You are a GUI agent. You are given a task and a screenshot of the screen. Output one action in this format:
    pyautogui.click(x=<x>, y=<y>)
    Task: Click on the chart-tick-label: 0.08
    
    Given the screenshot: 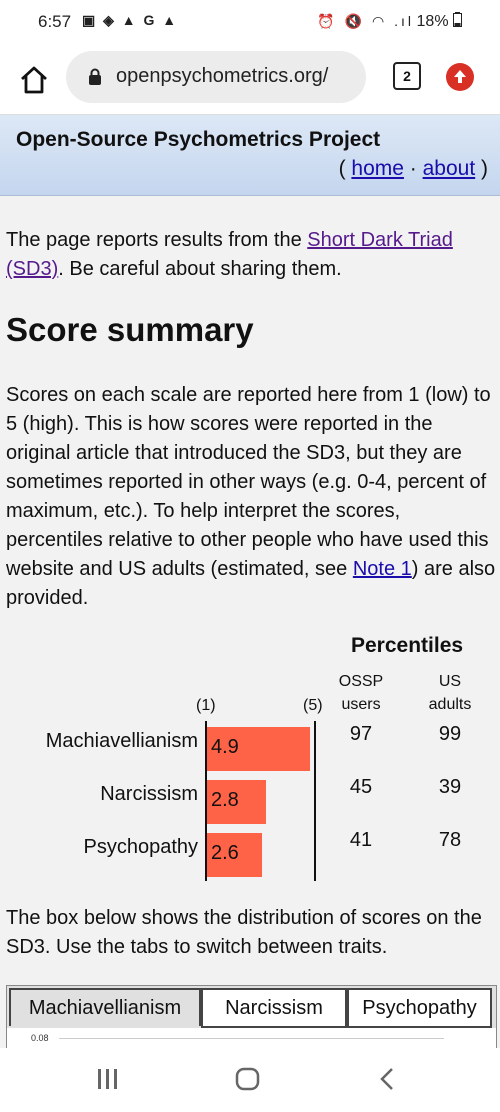 What is the action you would take?
    pyautogui.click(x=40, y=1038)
    